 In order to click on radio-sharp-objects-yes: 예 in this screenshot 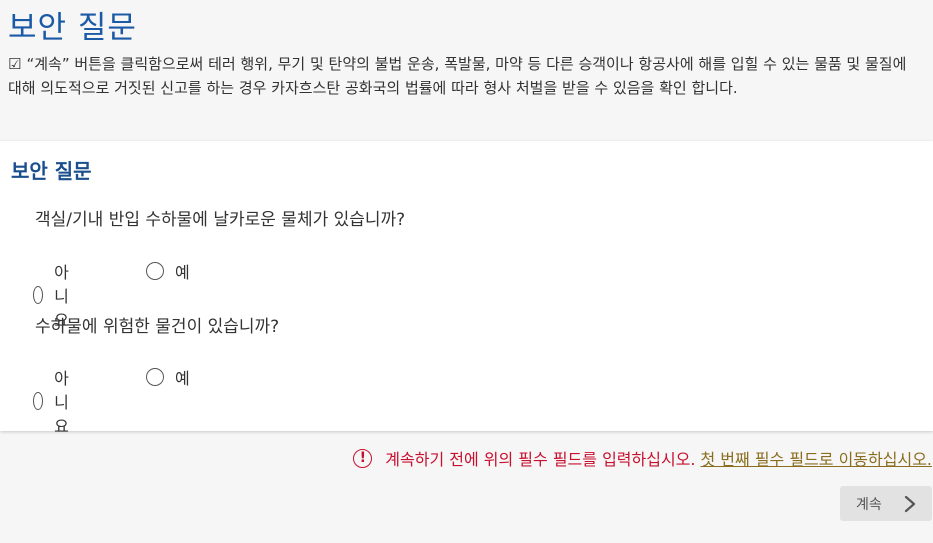, I will do `click(168, 271)`.